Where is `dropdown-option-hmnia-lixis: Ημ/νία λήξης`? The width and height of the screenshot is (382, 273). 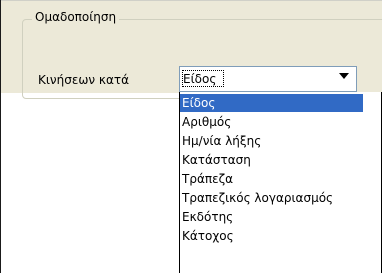 dropdown-option-hmnia-lixis: Ημ/νία λήξης is located at coordinates (271, 141).